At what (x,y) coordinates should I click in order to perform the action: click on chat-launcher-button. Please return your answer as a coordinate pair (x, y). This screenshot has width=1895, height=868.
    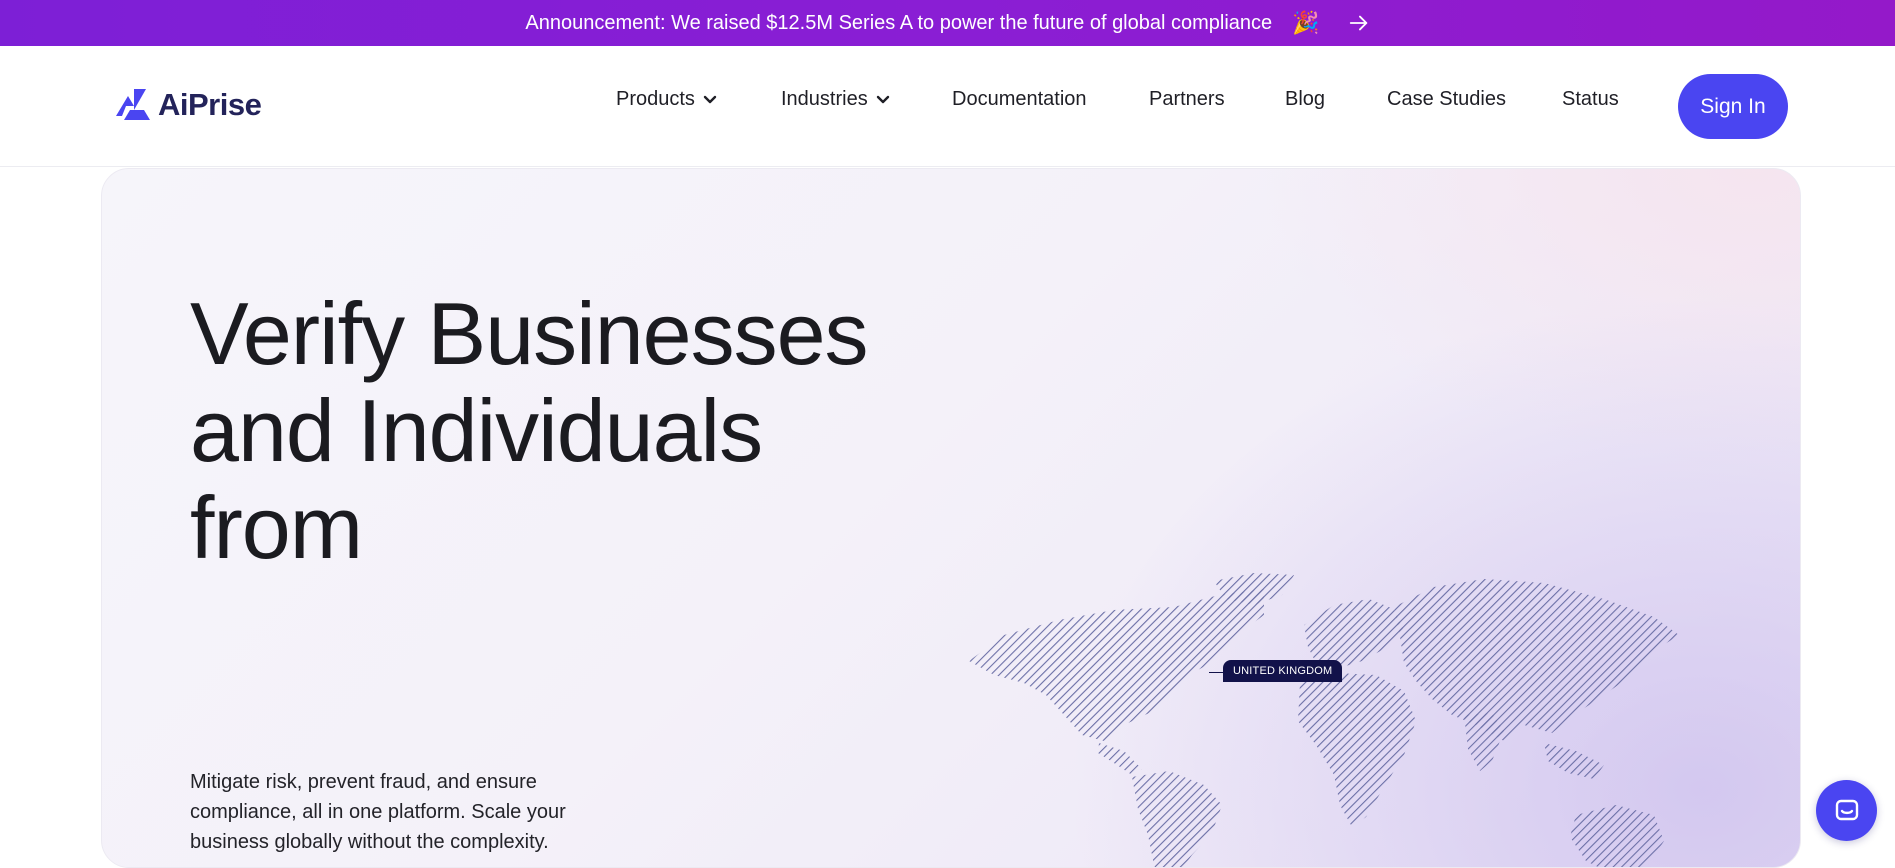
    Looking at the image, I should click on (1846, 810).